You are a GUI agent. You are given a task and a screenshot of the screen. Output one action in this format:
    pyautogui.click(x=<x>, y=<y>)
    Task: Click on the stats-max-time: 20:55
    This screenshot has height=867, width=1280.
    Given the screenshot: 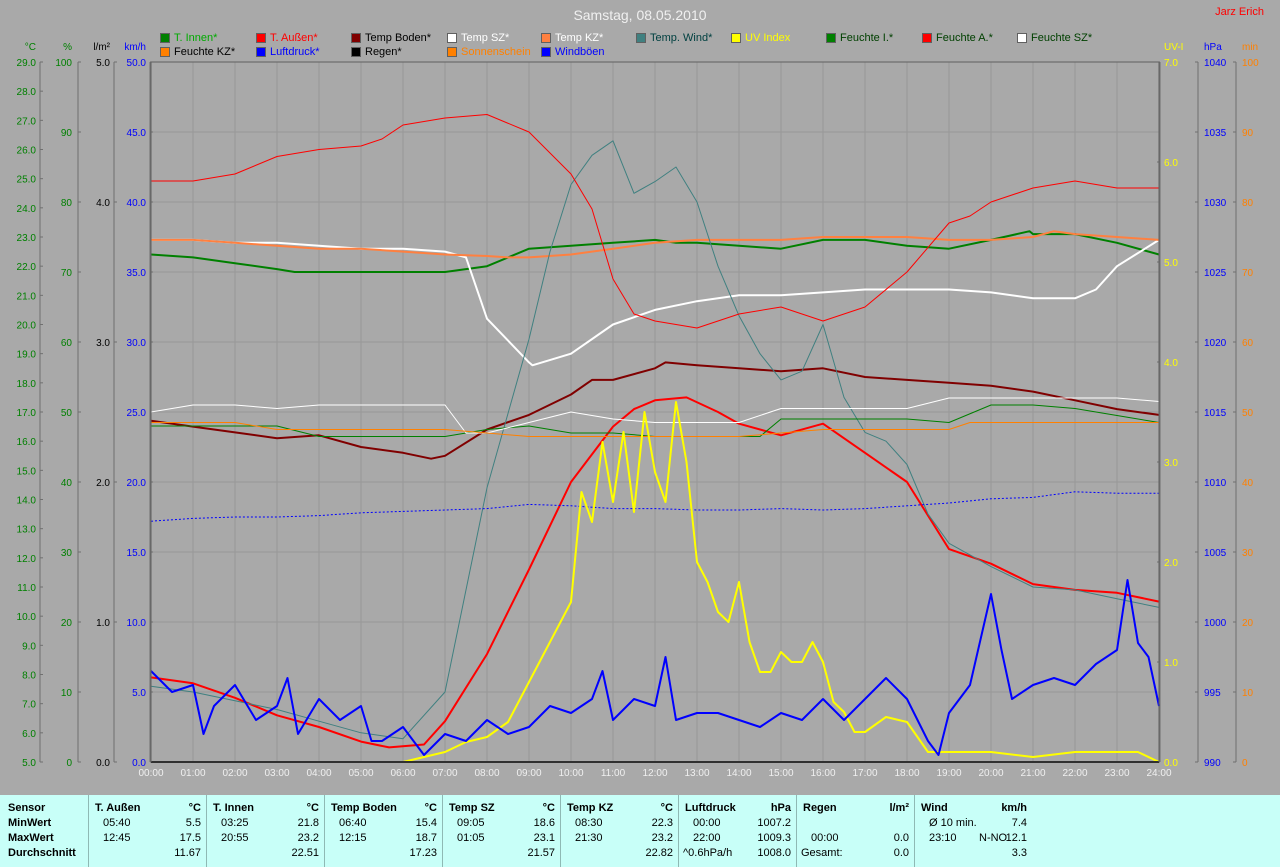 What is the action you would take?
    pyautogui.click(x=235, y=838)
    